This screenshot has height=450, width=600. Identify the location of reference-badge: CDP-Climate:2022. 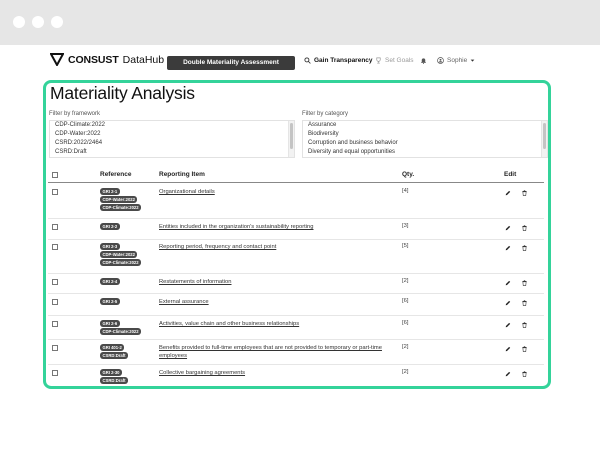
(121, 331).